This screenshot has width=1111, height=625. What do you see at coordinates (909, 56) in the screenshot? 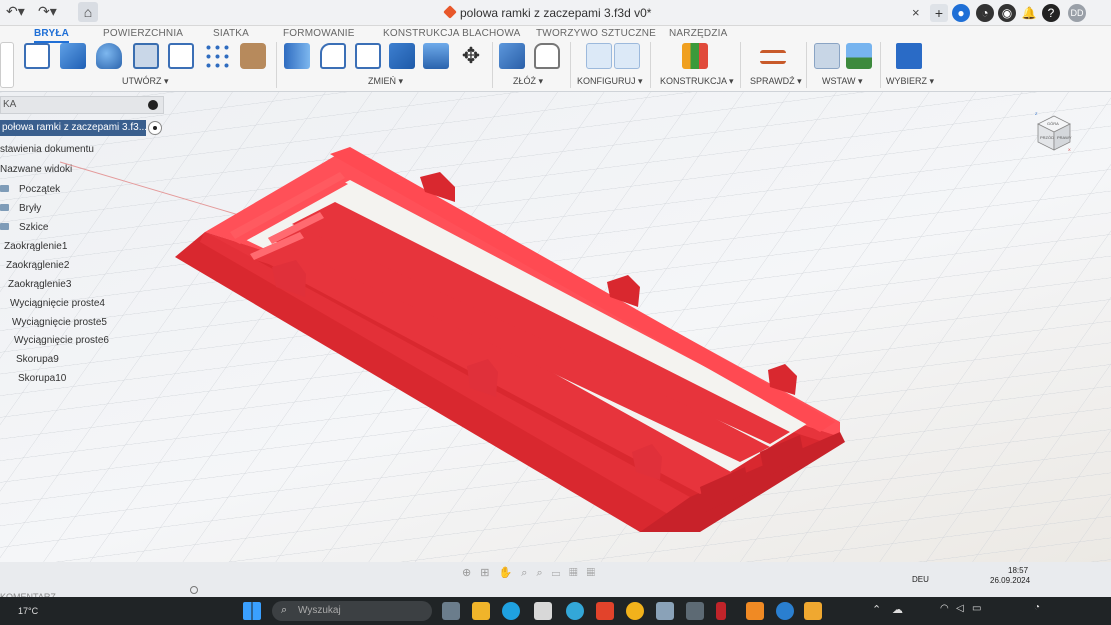
I see `select-icon` at bounding box center [909, 56].